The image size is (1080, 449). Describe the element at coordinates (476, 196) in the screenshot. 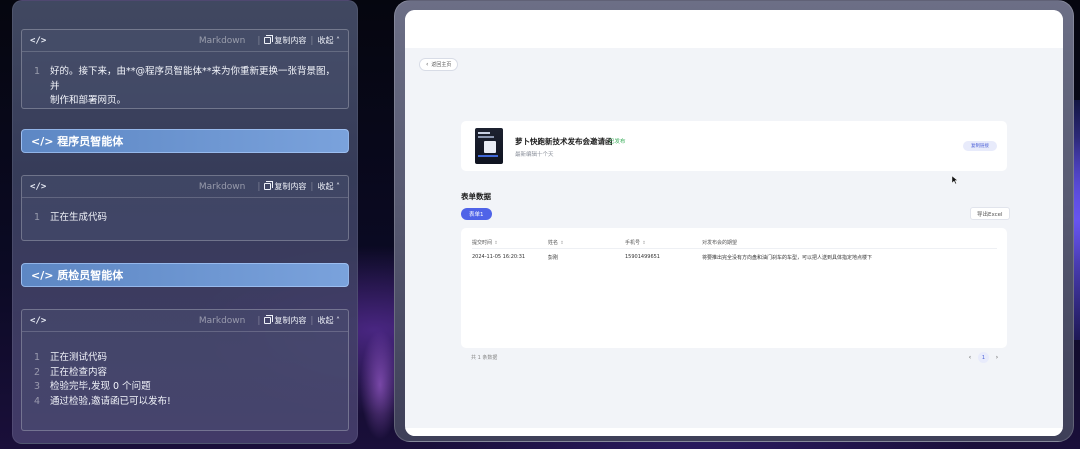

I see `form-data-title: 表单数据` at that location.